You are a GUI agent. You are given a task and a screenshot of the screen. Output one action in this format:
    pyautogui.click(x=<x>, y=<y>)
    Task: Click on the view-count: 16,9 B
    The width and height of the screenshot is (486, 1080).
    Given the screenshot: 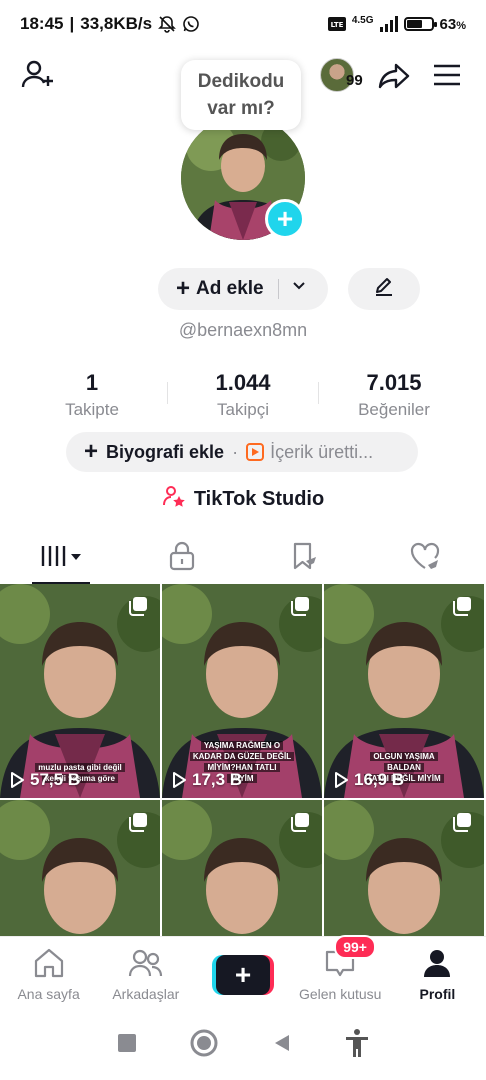 What is the action you would take?
    pyautogui.click(x=369, y=780)
    